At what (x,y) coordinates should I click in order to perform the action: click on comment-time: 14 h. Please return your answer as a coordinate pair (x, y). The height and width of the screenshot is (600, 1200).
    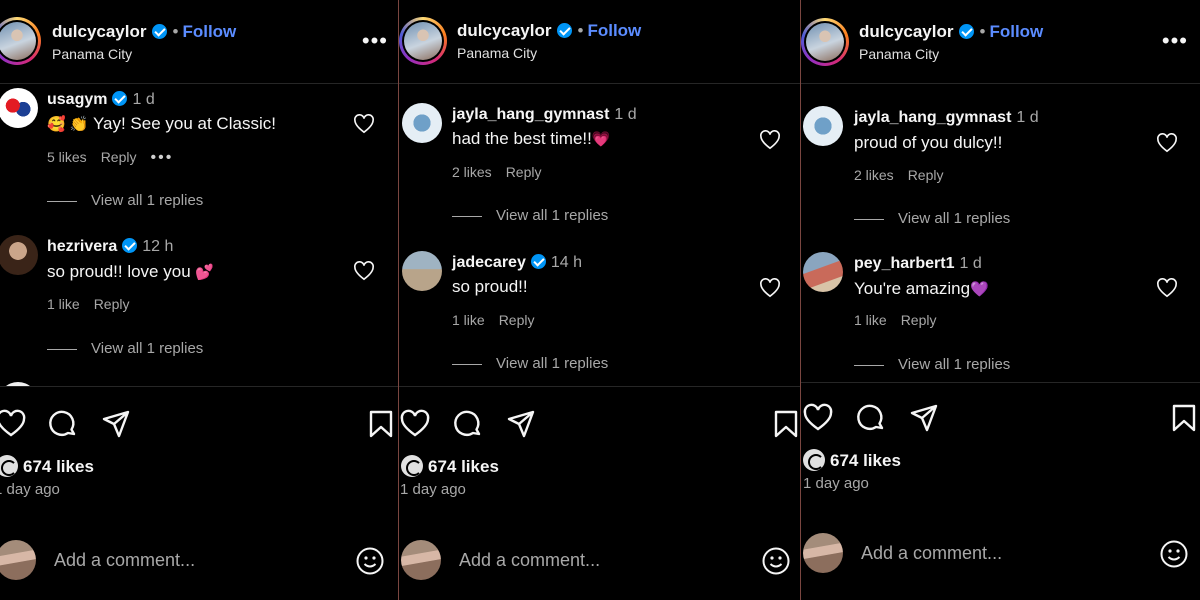
    Looking at the image, I should click on (566, 262).